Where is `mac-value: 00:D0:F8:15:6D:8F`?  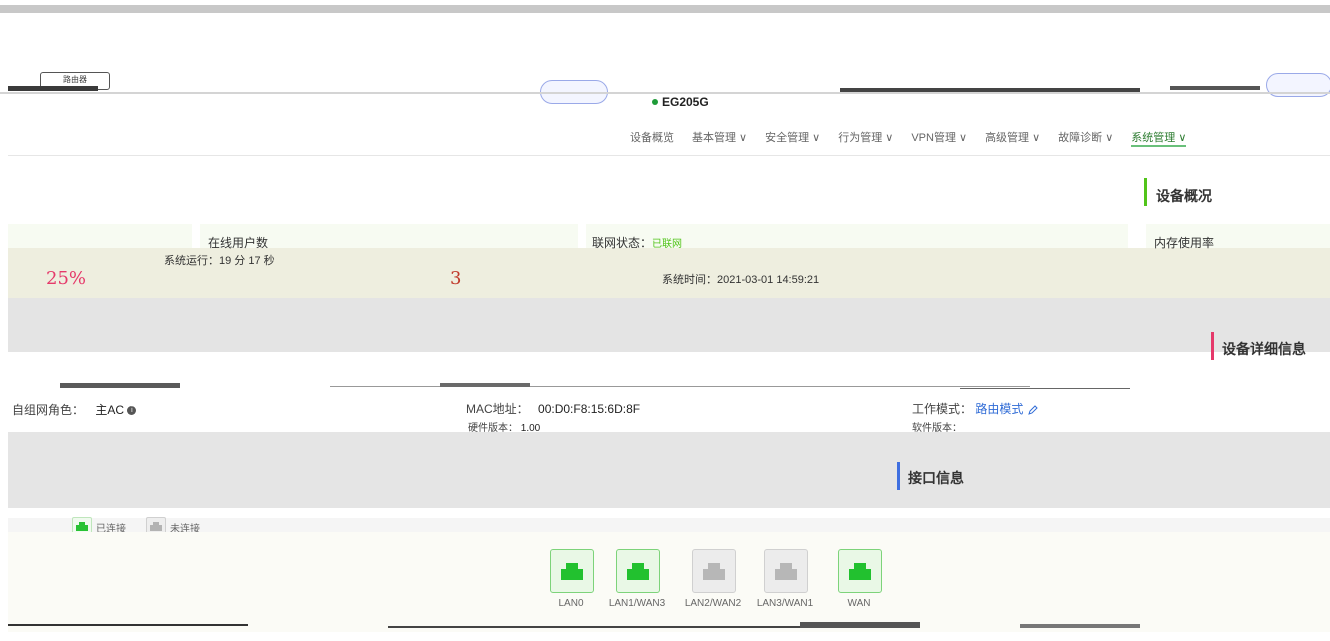 mac-value: 00:D0:F8:15:6D:8F is located at coordinates (589, 409).